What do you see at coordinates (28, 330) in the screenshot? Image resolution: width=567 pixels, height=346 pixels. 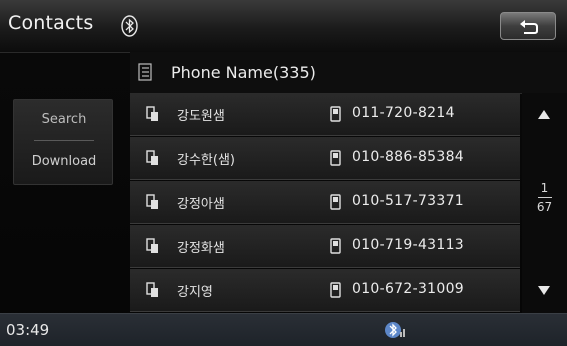 I see `clock: 03:49` at bounding box center [28, 330].